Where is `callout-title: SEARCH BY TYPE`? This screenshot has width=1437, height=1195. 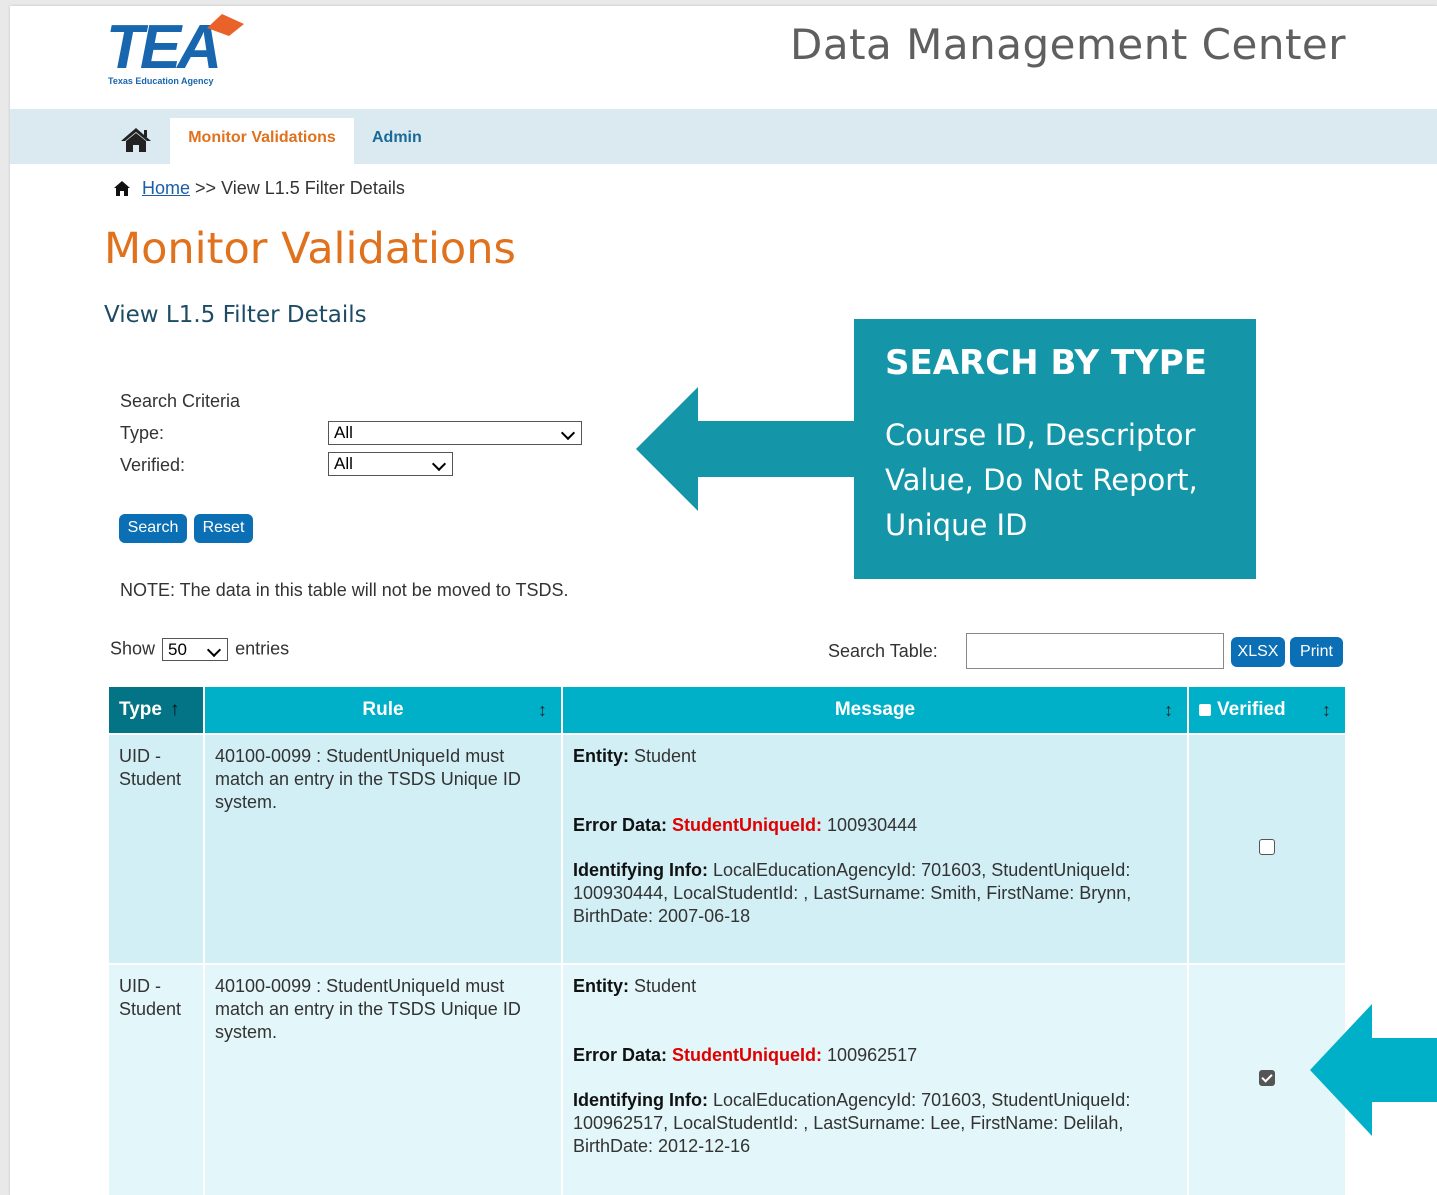
callout-title: SEARCH BY TYPE is located at coordinates (1046, 363).